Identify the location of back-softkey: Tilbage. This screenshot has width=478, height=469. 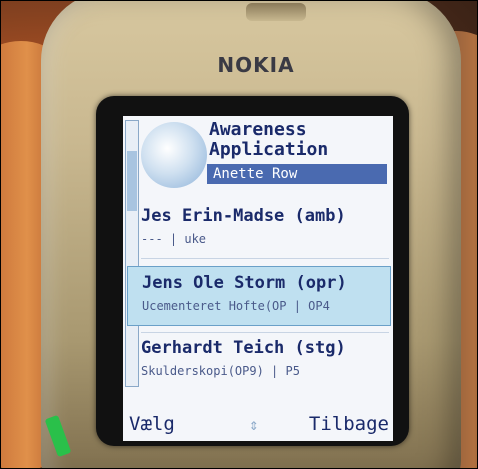
(349, 424).